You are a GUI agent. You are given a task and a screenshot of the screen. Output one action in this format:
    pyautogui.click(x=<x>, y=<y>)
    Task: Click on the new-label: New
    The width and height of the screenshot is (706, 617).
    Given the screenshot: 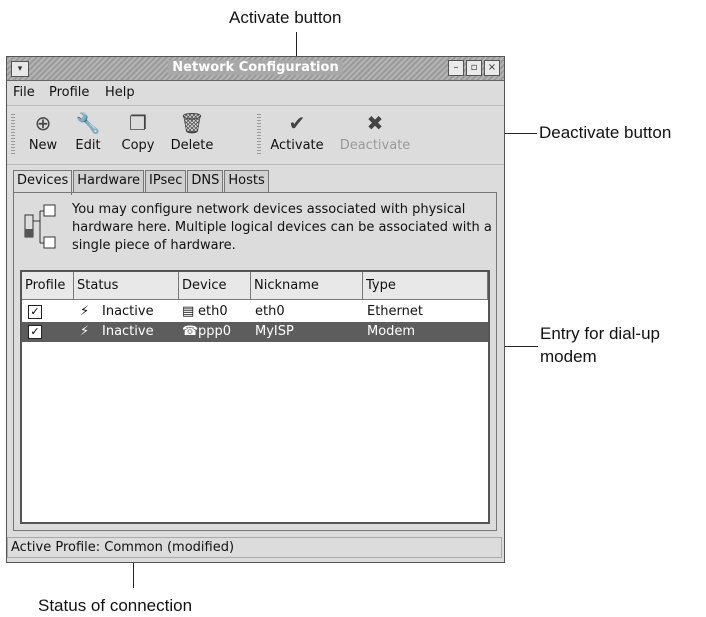 What is the action you would take?
    pyautogui.click(x=43, y=145)
    